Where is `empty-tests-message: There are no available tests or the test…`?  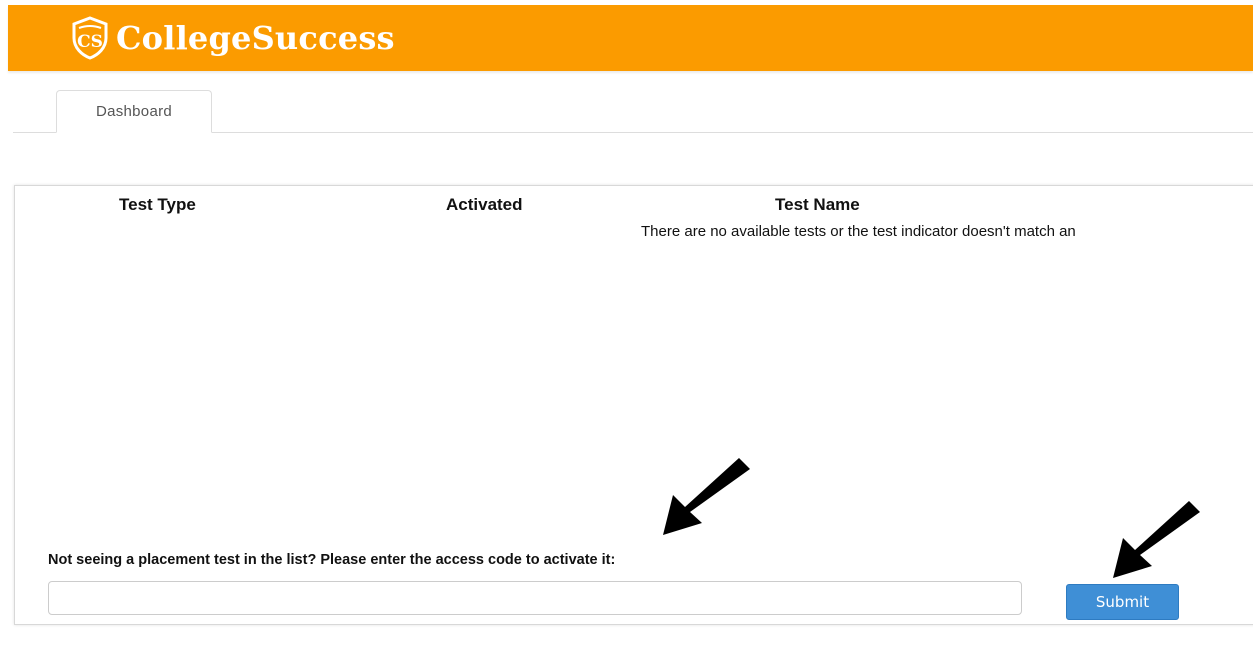
empty-tests-message: There are no available tests or the test… is located at coordinates (858, 231).